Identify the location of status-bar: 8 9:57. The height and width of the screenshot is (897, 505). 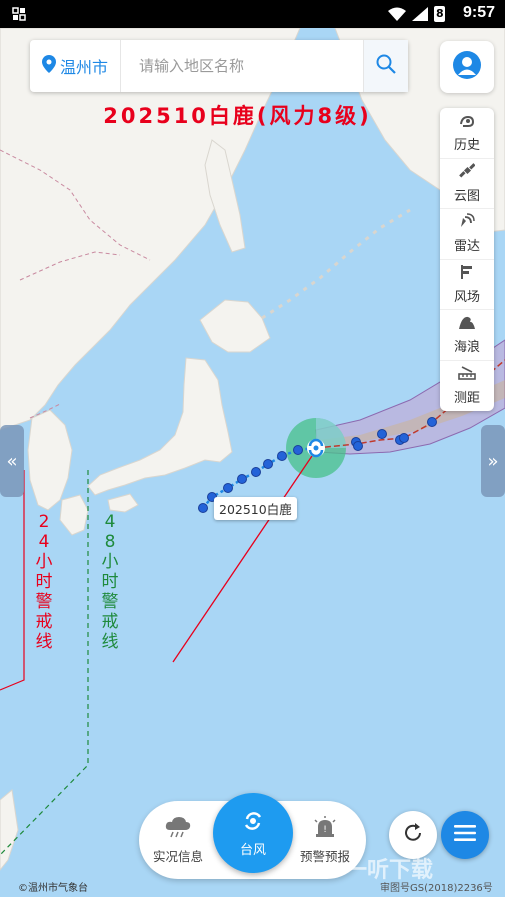
(252, 14).